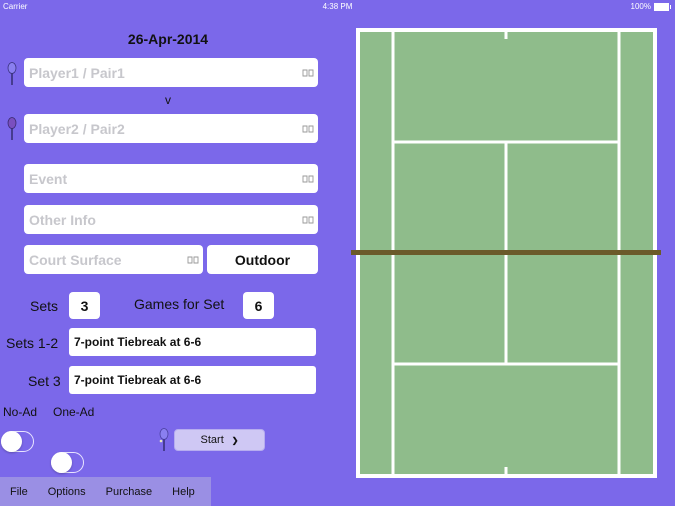  Describe the element at coordinates (235, 440) in the screenshot. I see `chevron-right-icon: ❯` at that location.